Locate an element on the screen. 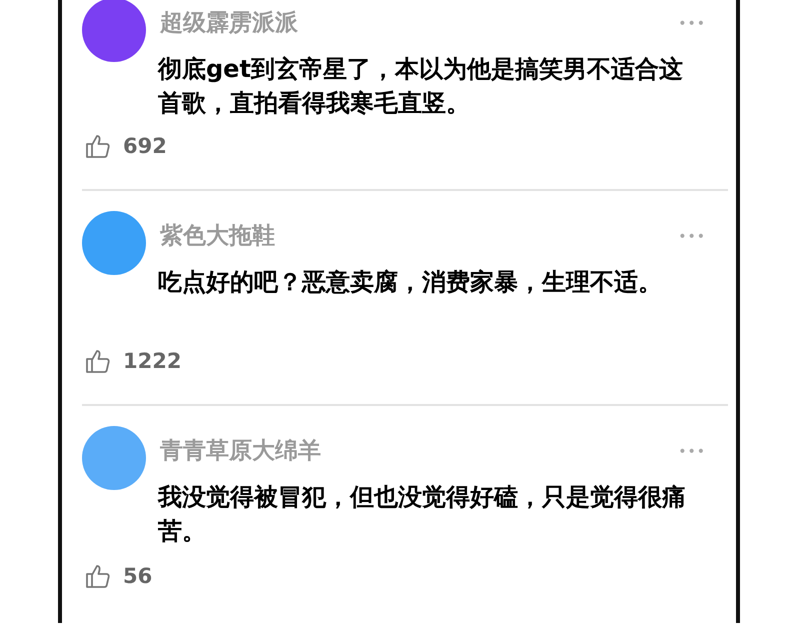 The height and width of the screenshot is (625, 800). comment-text: 彻底get到玄帝星了，本以为他是搞笑男不适合这首歌，直拍看得我寒毛直竖。 is located at coordinates (421, 86).